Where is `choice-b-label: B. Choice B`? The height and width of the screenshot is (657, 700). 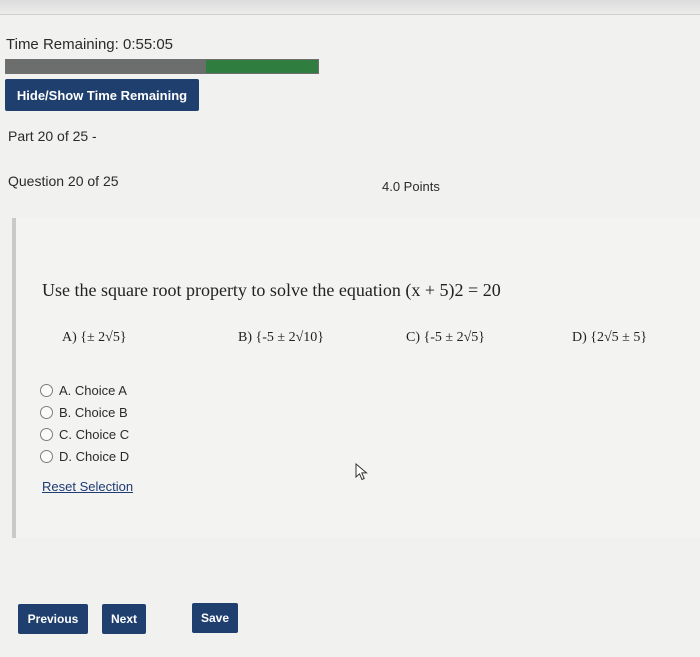 choice-b-label: B. Choice B is located at coordinates (93, 412).